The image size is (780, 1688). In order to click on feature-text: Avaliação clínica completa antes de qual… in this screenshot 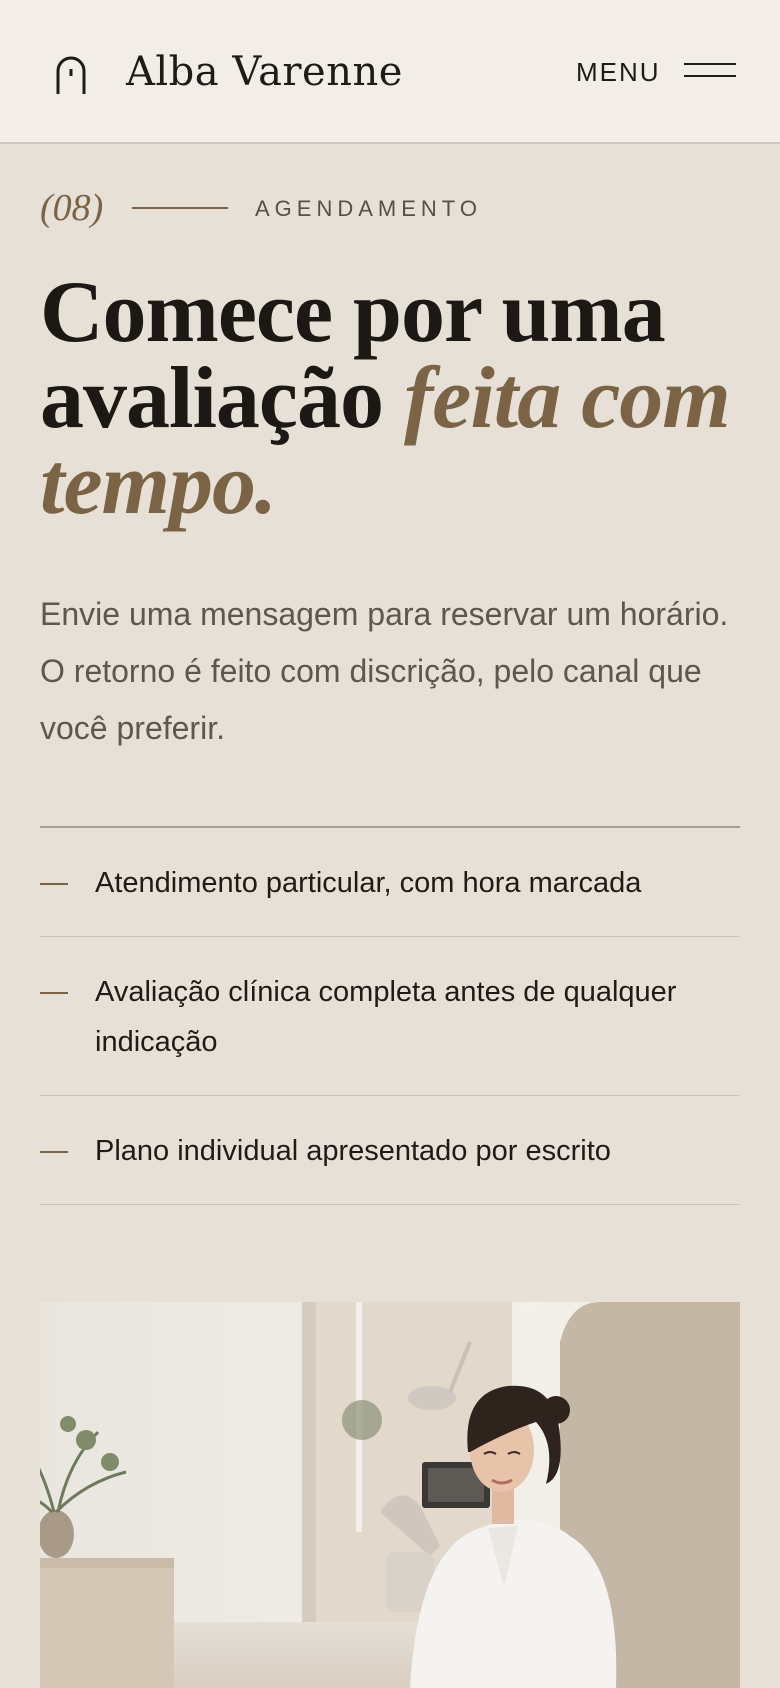, I will do `click(386, 1017)`.